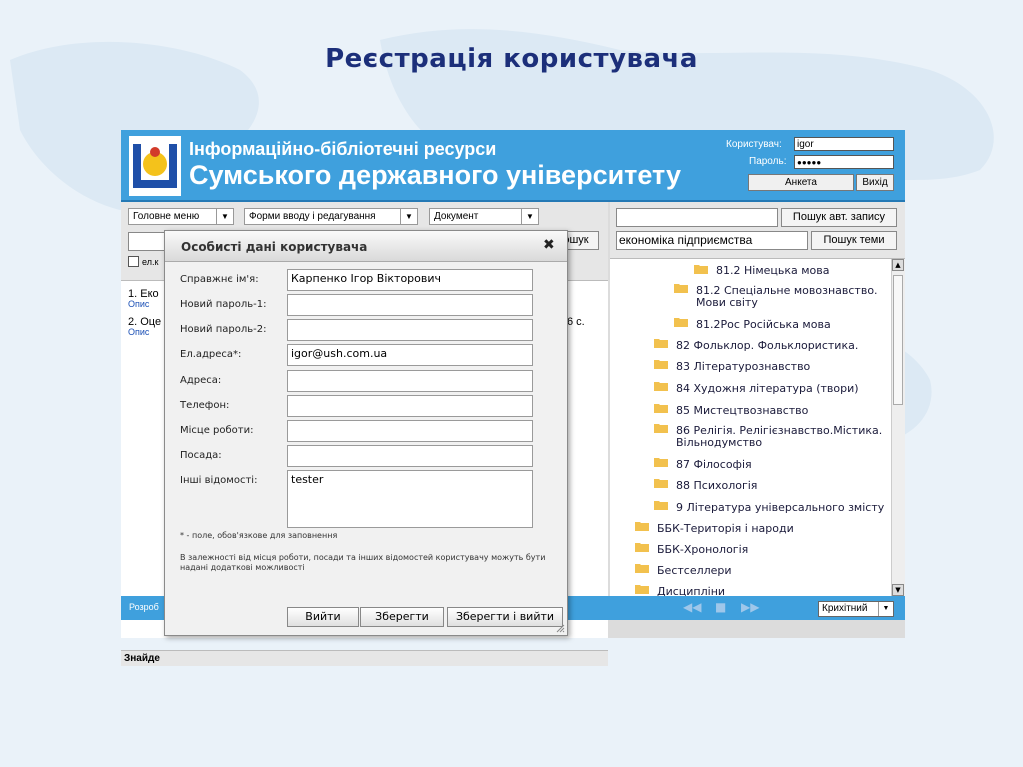  Describe the element at coordinates (898, 265) in the screenshot. I see `scroll-up-icon: ▲` at that location.